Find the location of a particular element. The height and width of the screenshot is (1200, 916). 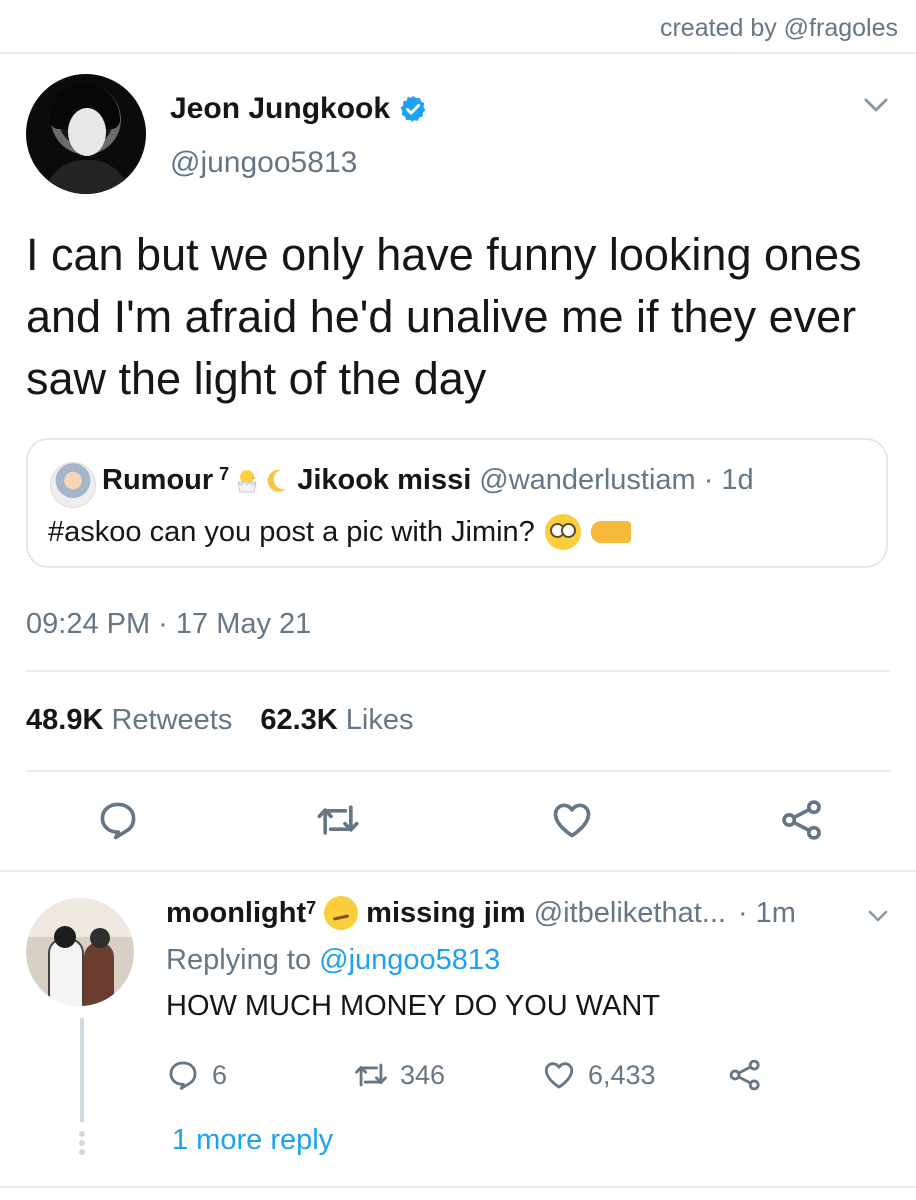

author-display-name: Jeon Jungkook is located at coordinates (280, 109).